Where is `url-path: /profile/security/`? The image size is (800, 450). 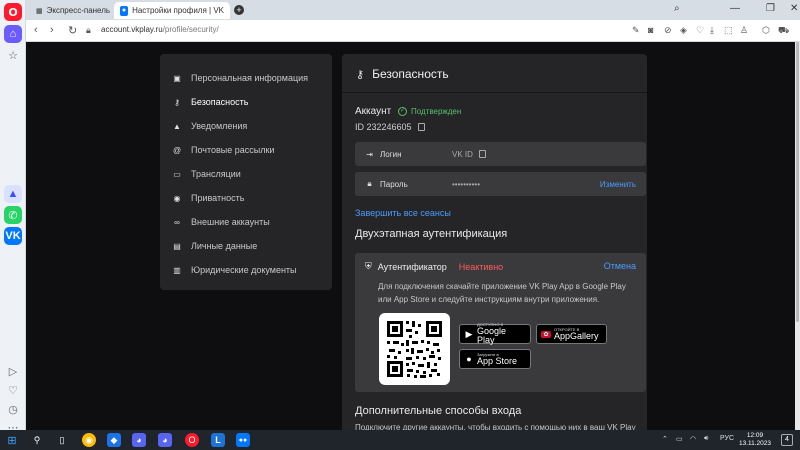 url-path: /profile/security/ is located at coordinates (190, 29).